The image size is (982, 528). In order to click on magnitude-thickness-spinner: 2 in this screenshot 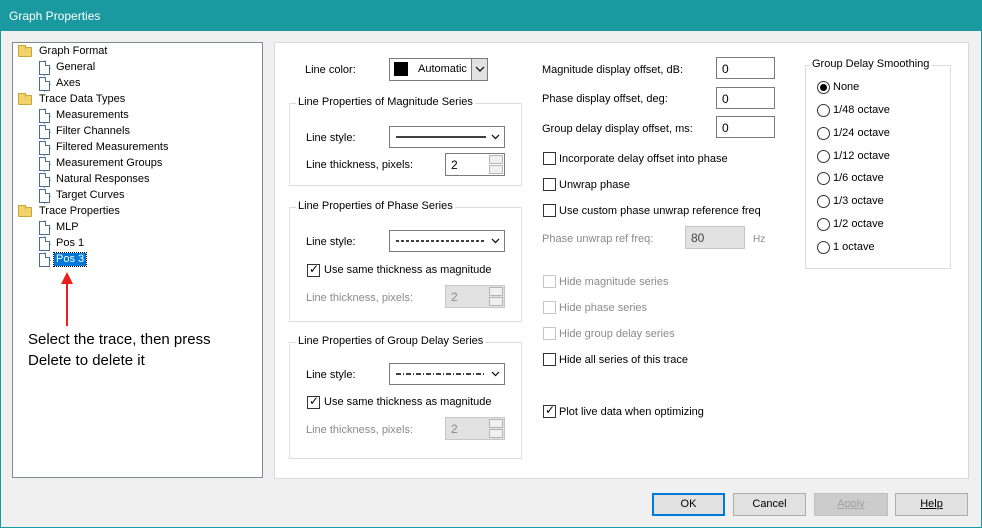, I will do `click(475, 164)`.